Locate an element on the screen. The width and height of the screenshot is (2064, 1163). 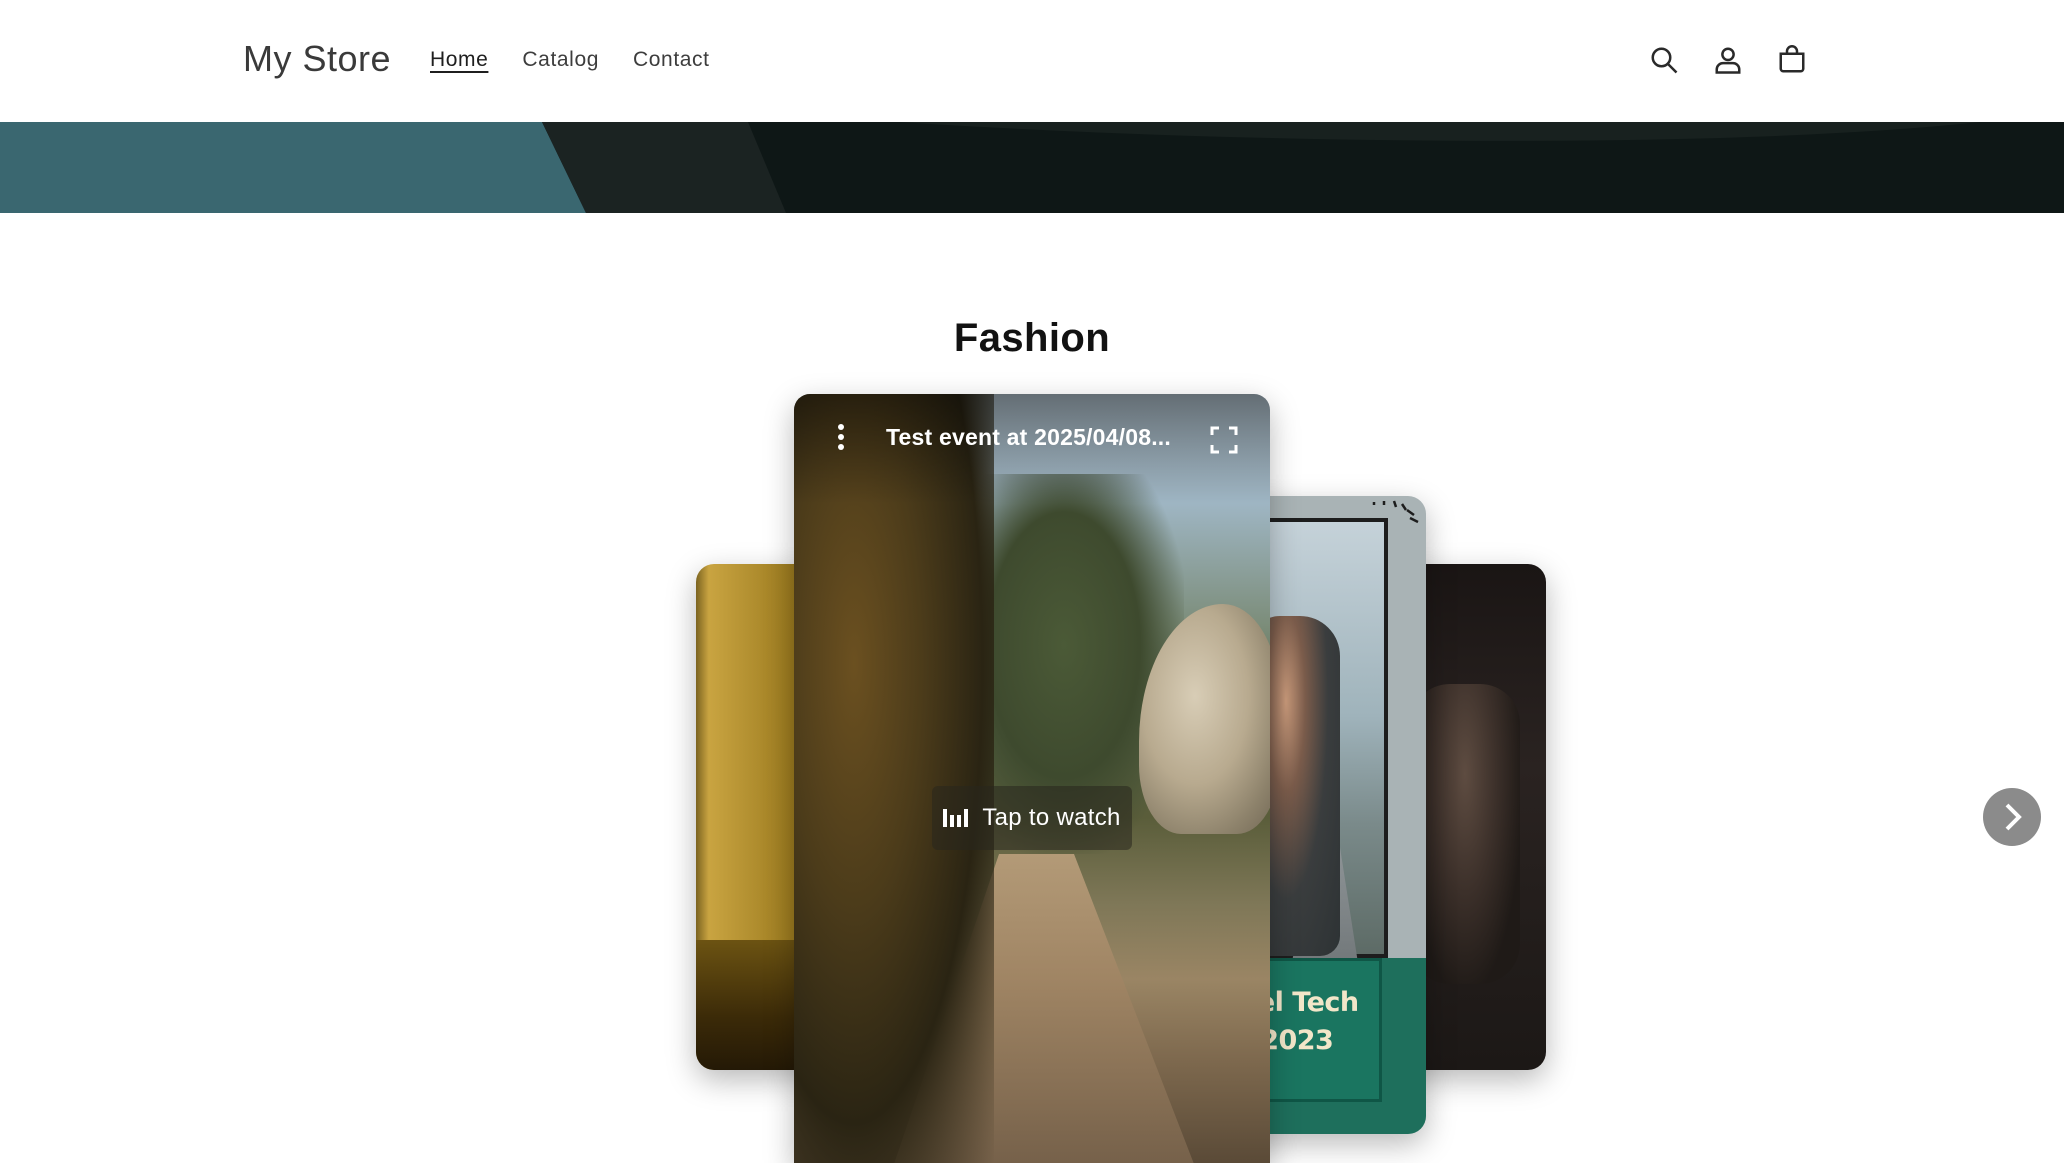
search-button is located at coordinates (1664, 60).